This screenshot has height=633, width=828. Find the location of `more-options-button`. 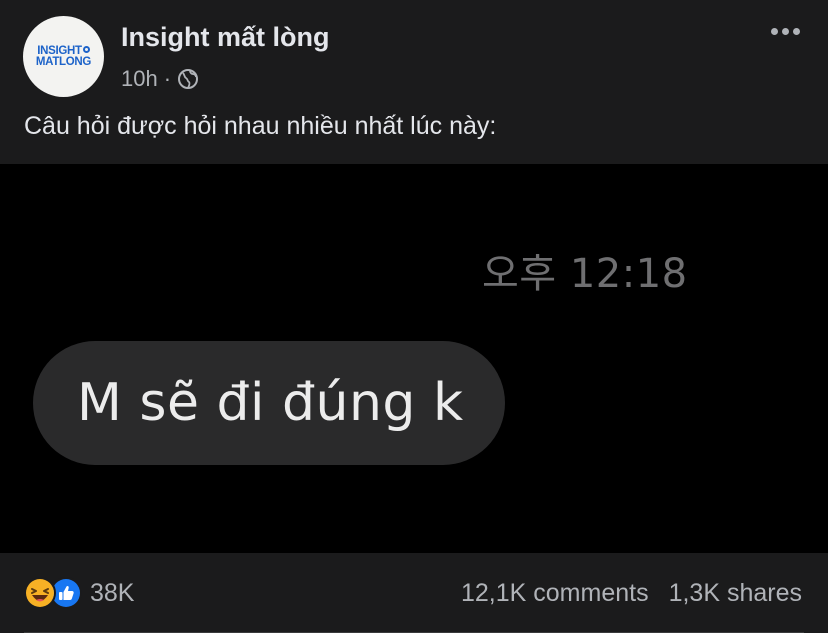

more-options-button is located at coordinates (785, 31).